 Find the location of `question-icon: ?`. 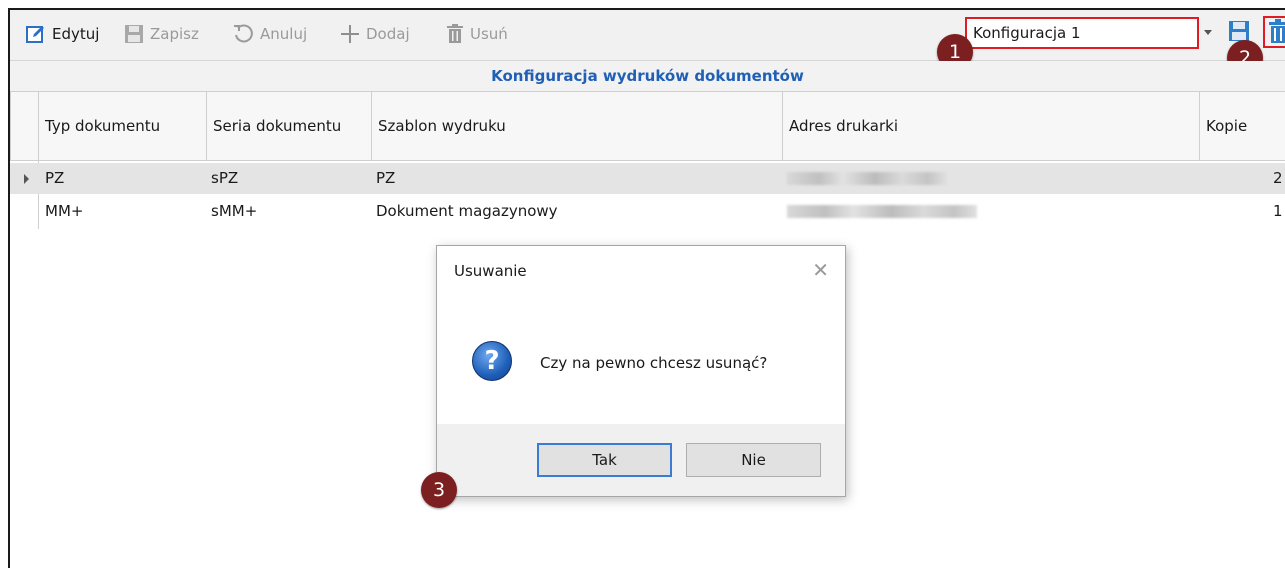

question-icon: ? is located at coordinates (492, 361).